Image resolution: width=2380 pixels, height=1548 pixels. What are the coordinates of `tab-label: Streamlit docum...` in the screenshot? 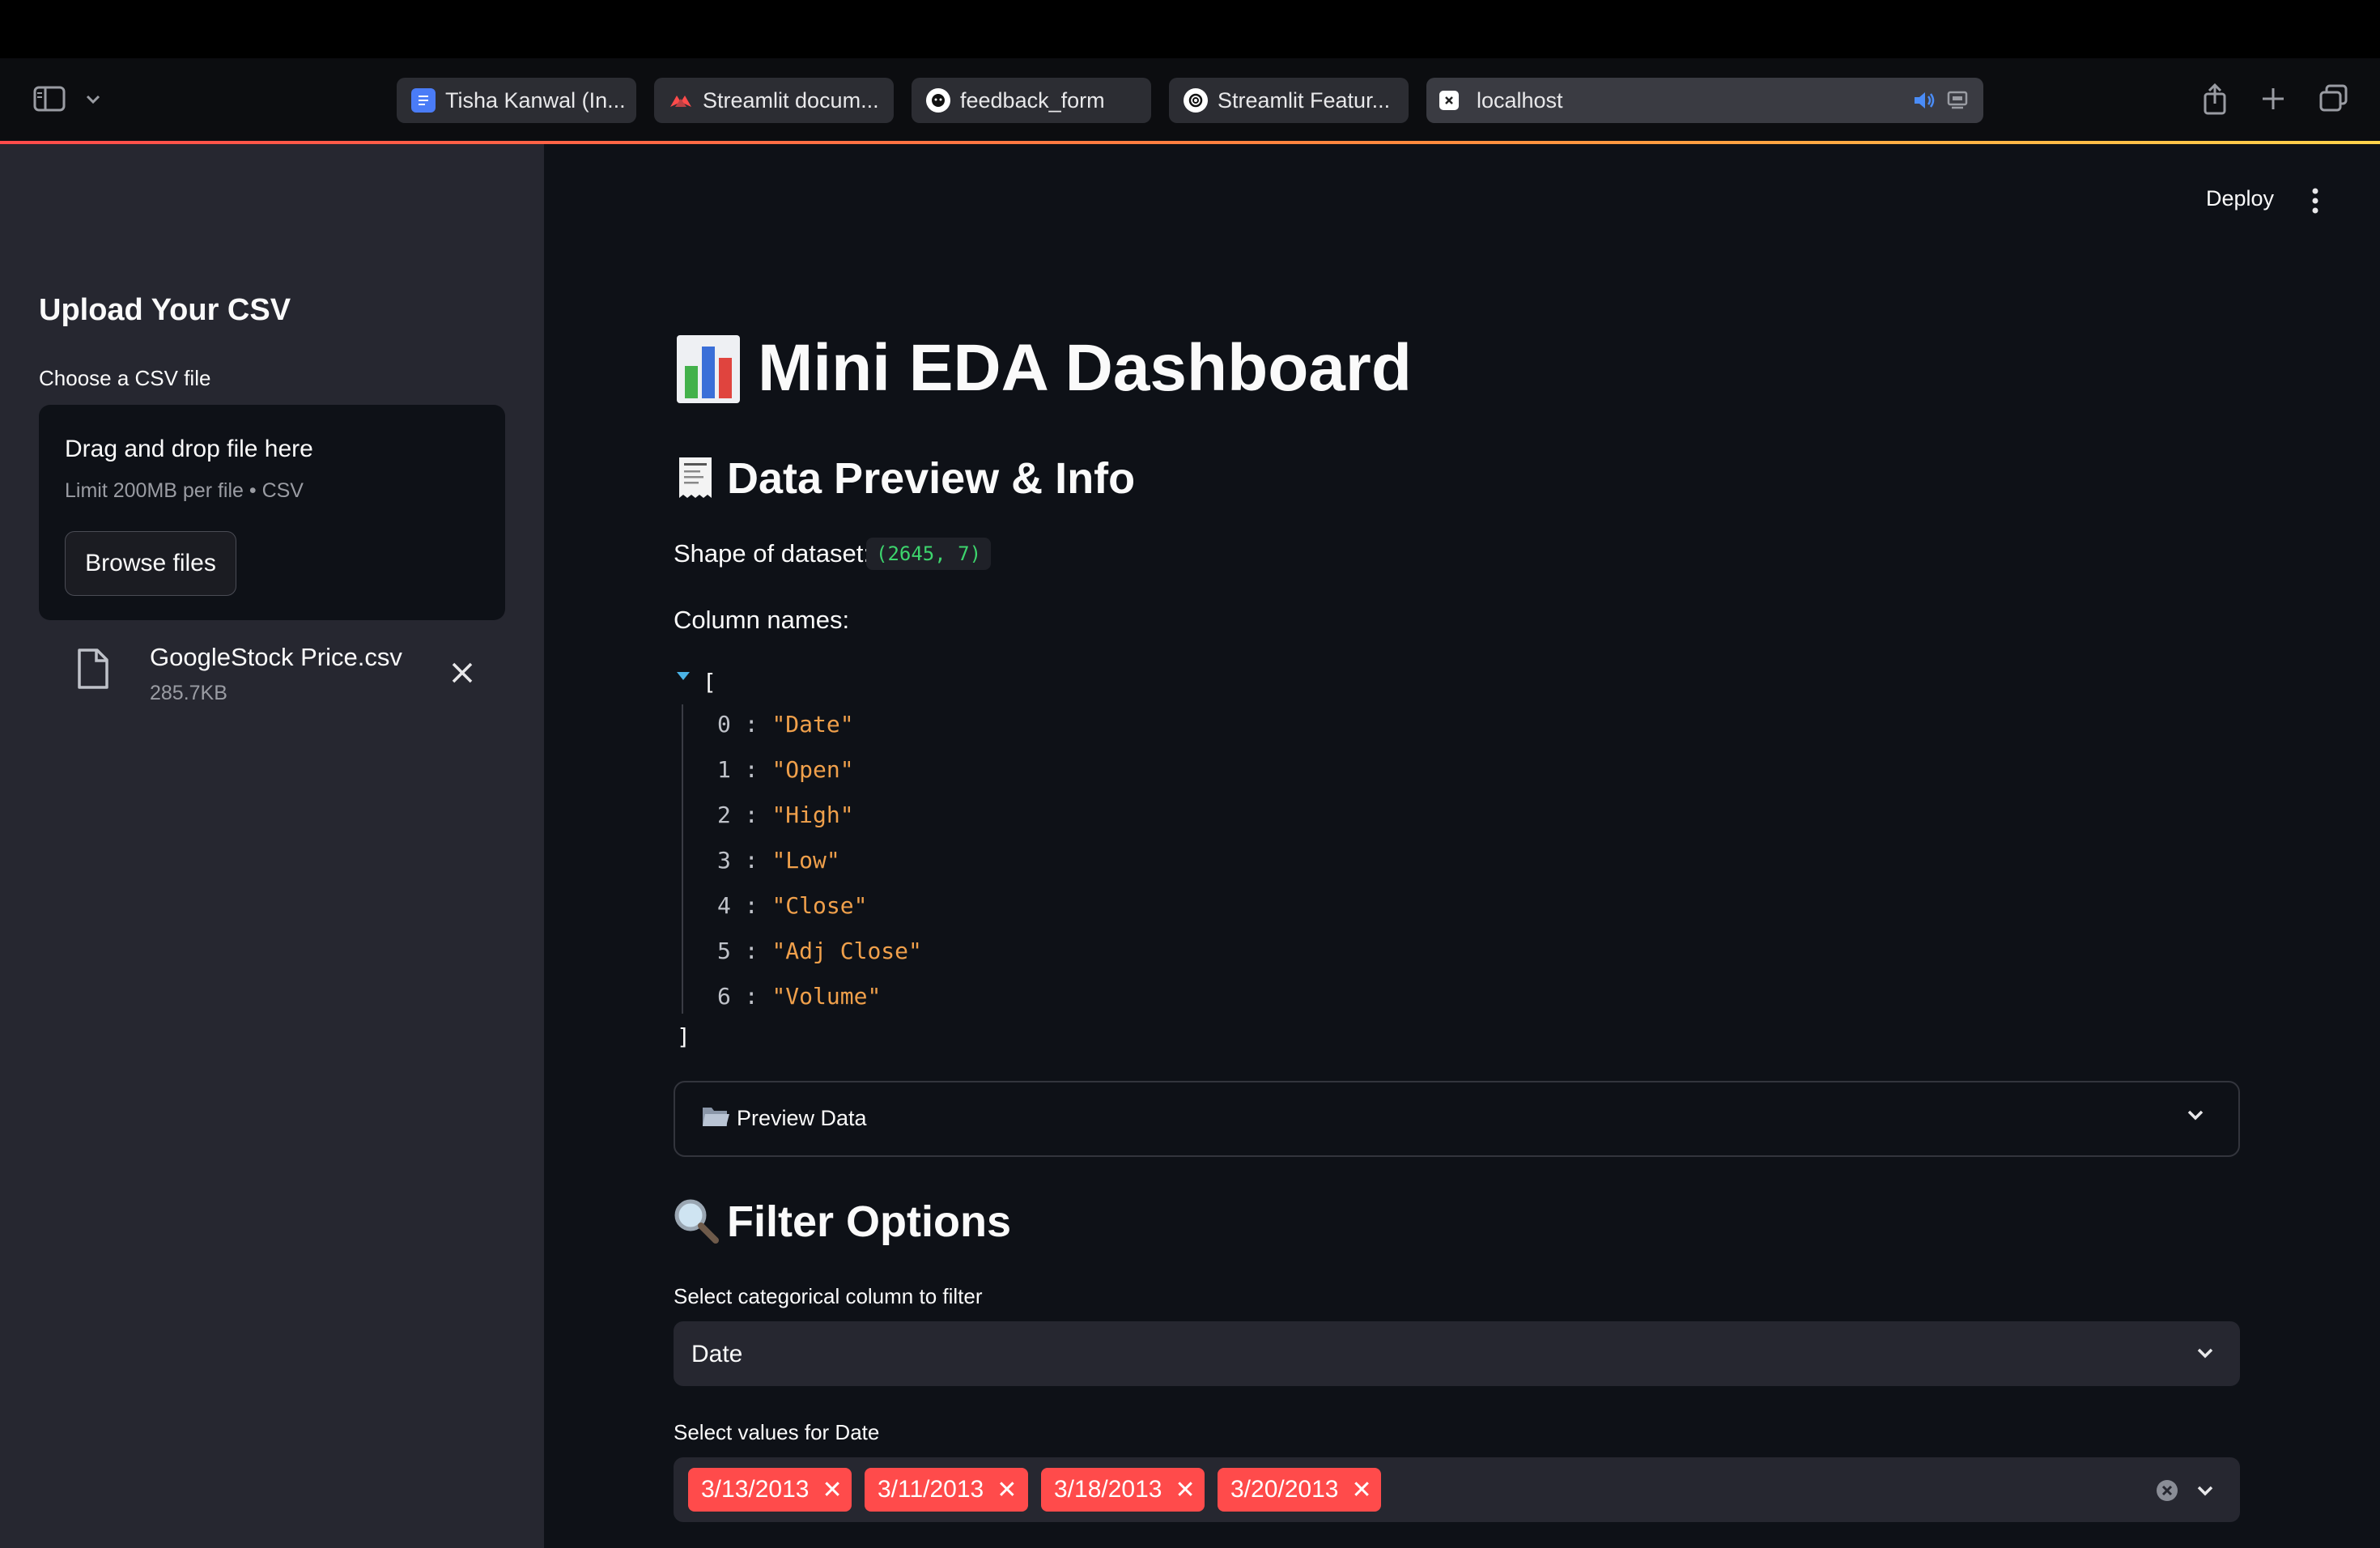 It's located at (791, 100).